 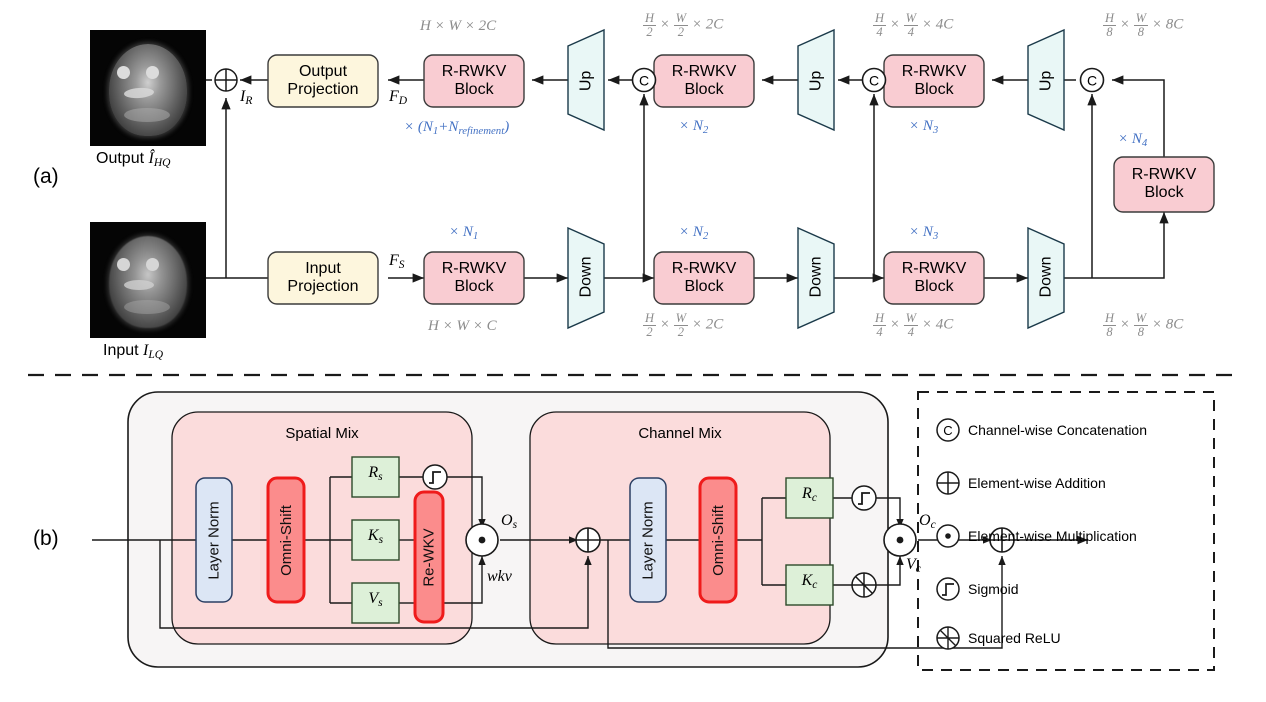 What do you see at coordinates (323, 277) in the screenshot?
I see `input-projection-label: Input Projection` at bounding box center [323, 277].